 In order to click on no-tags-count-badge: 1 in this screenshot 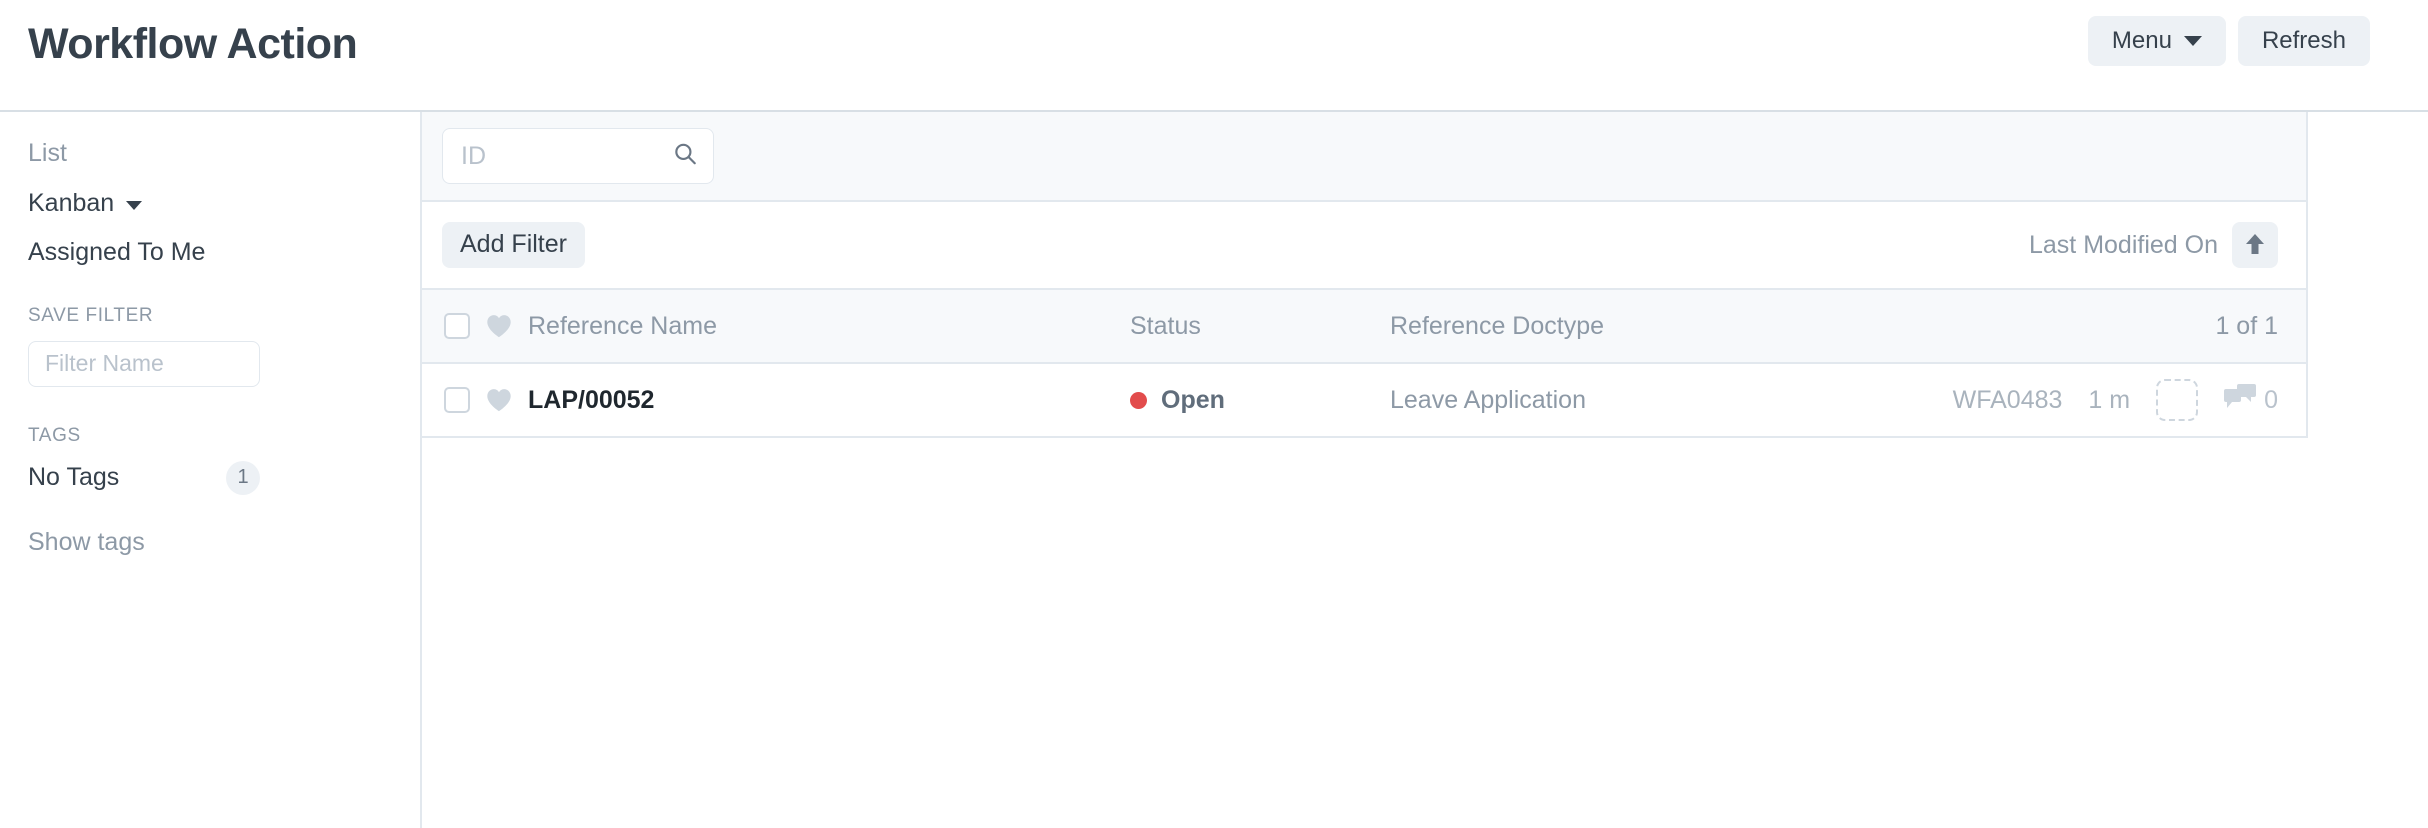, I will do `click(243, 477)`.